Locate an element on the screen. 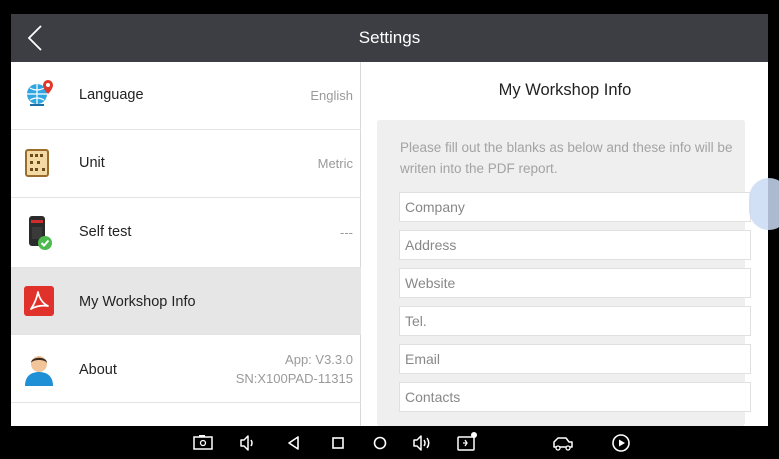 This screenshot has width=779, height=459. play-button is located at coordinates (621, 443).